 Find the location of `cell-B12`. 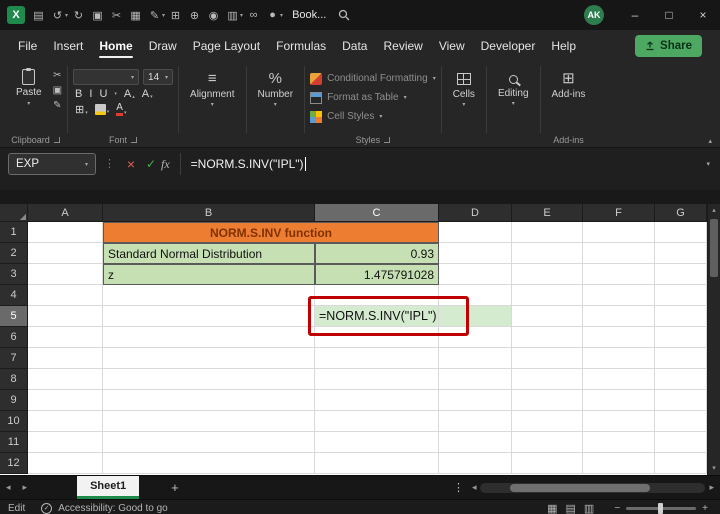

cell-B12 is located at coordinates (209, 463).